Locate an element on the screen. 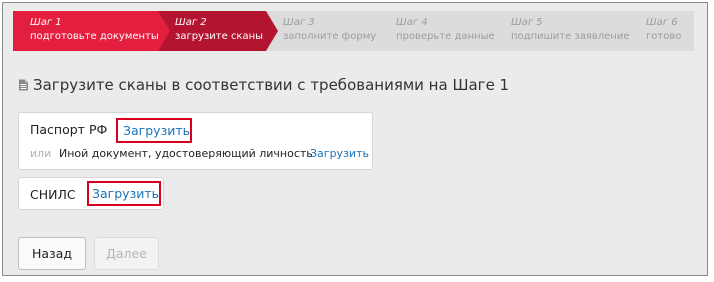  step-3: Шаг 3 заполните форму is located at coordinates (328, 31).